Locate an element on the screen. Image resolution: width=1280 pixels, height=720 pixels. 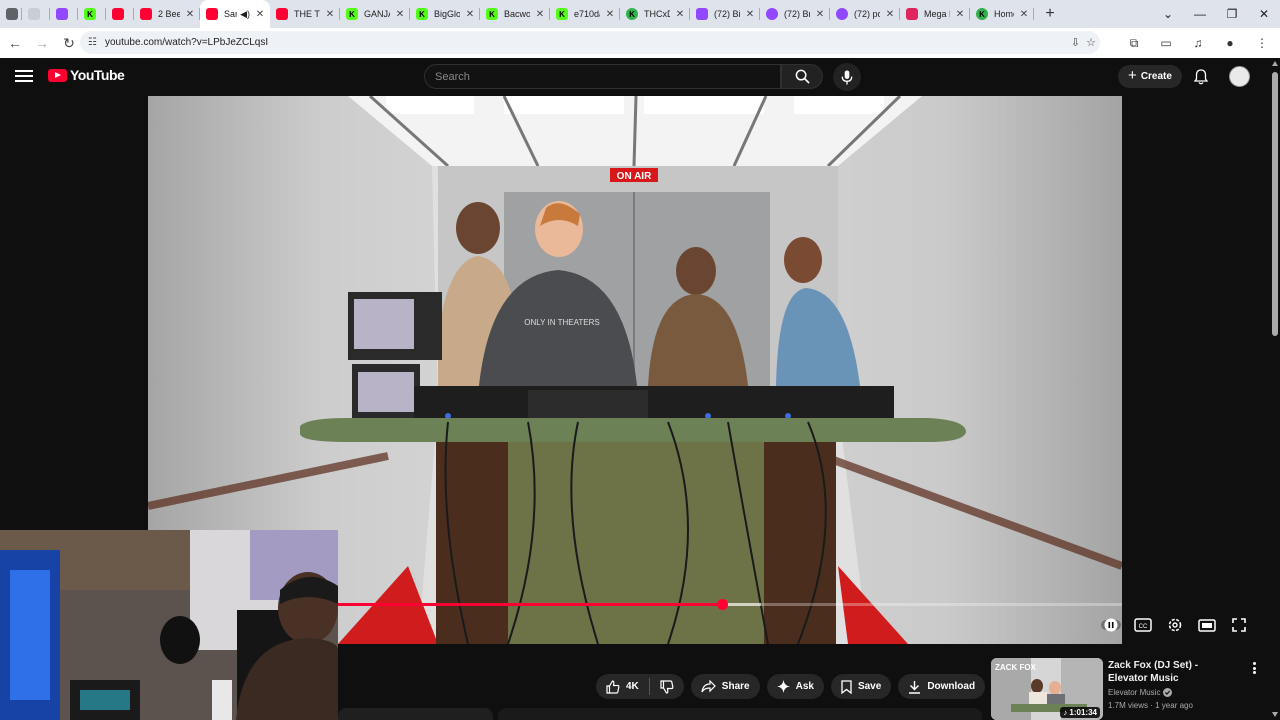
search-button is located at coordinates (802, 76).